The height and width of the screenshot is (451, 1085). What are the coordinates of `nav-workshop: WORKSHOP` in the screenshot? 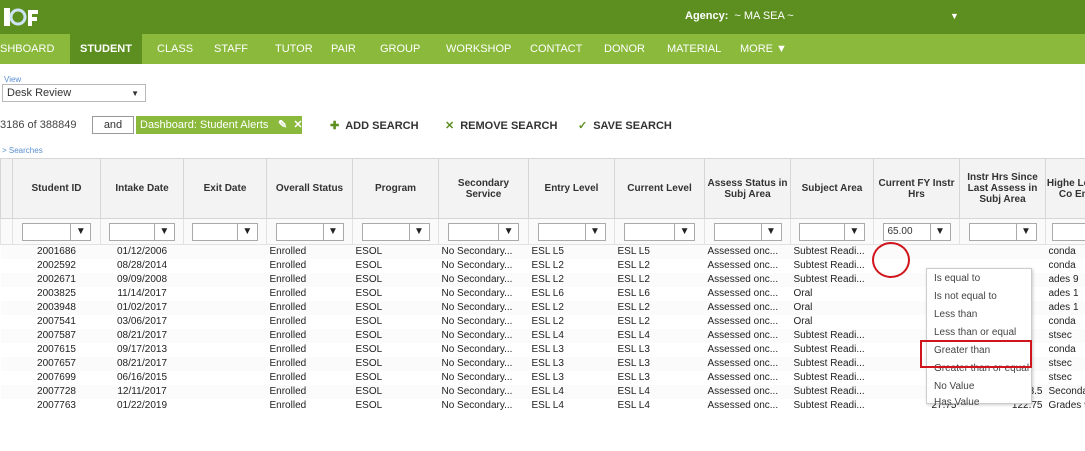 It's located at (478, 49).